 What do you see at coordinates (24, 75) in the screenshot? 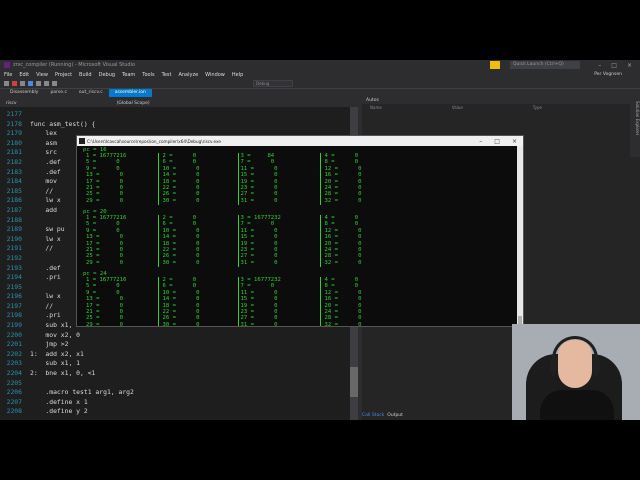
I see `menu-edit: Edit` at bounding box center [24, 75].